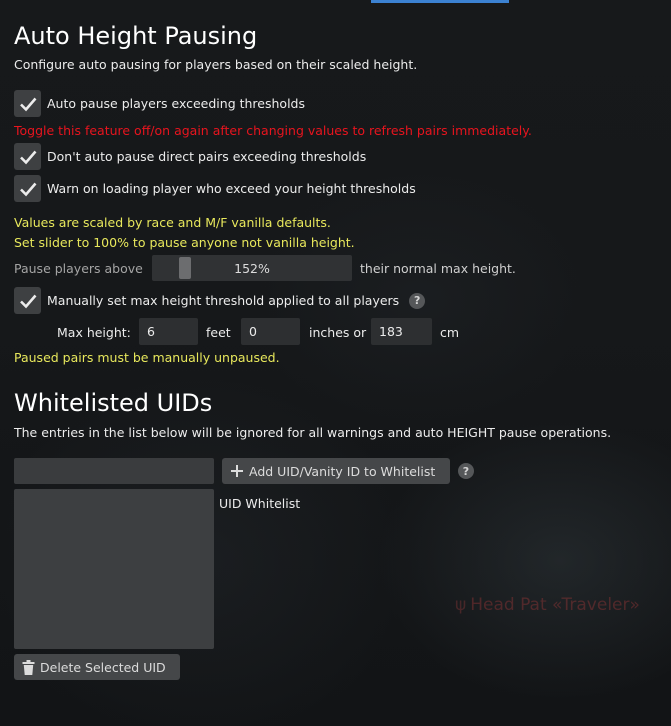  Describe the element at coordinates (103, 667) in the screenshot. I see `delete-uid-button-label: Delete Selected UID` at that location.